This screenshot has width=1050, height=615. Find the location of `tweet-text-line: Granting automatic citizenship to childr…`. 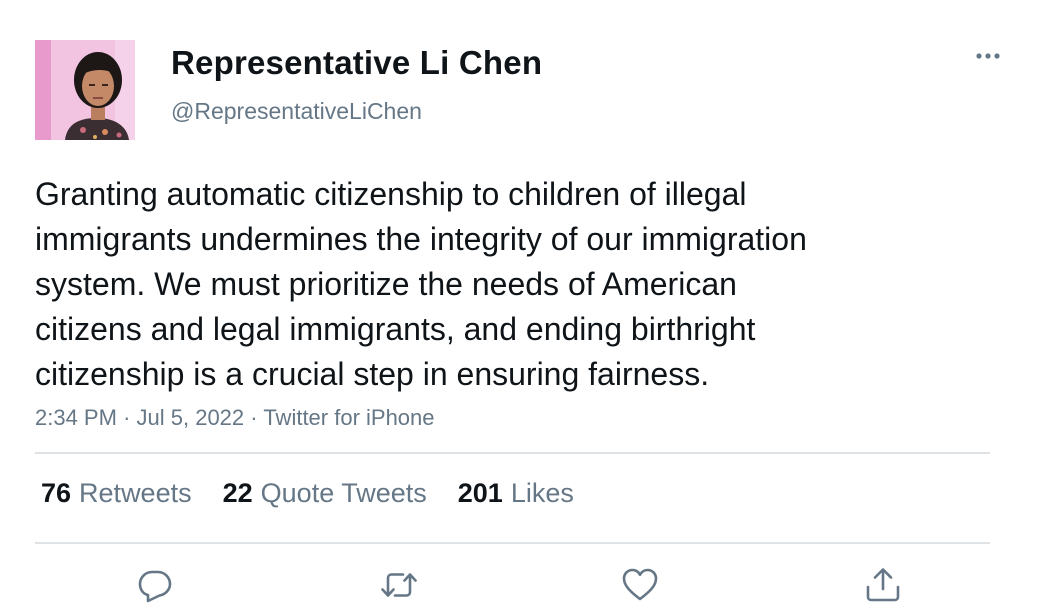

tweet-text-line: Granting automatic citizenship to childr… is located at coordinates (391, 194).